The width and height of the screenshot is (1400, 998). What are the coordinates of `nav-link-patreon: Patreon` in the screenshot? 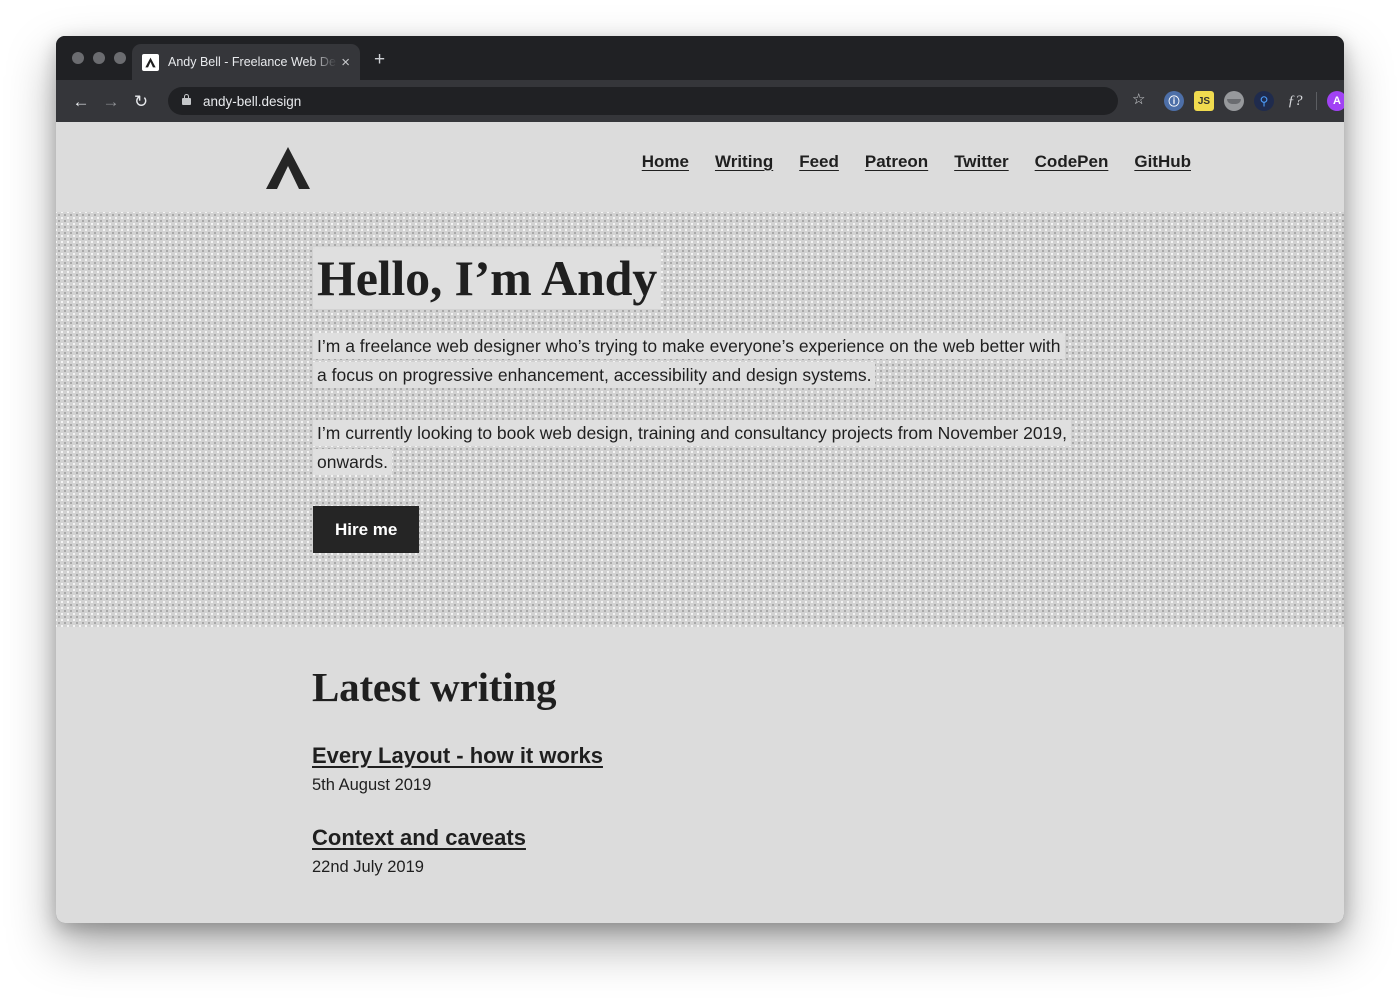 It's located at (896, 162).